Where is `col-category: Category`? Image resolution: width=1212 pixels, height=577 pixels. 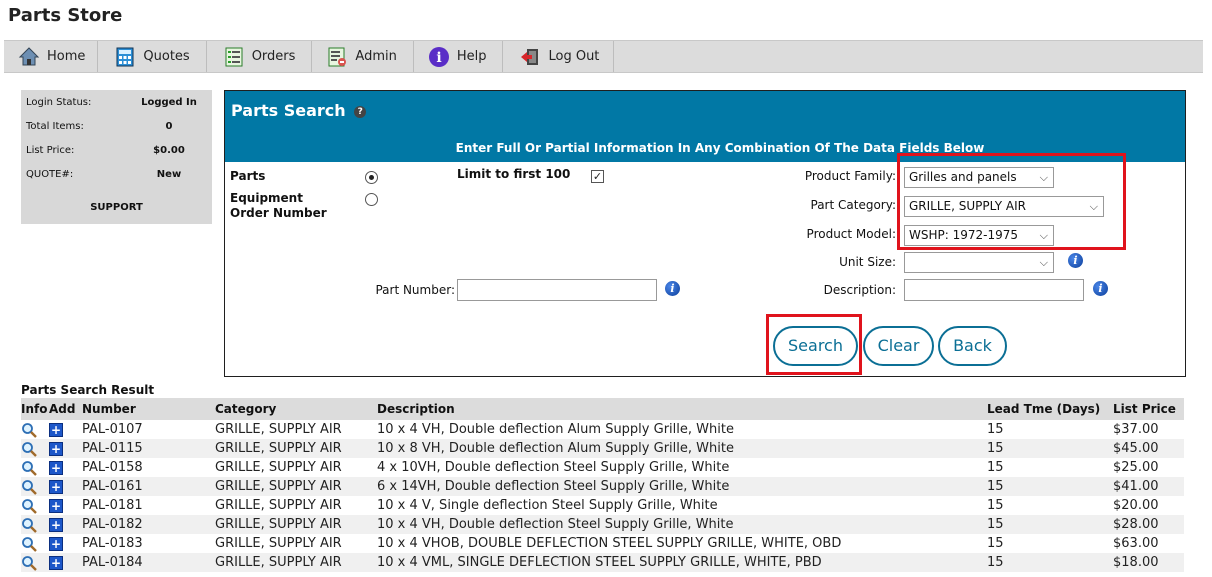
col-category: Category is located at coordinates (296, 409).